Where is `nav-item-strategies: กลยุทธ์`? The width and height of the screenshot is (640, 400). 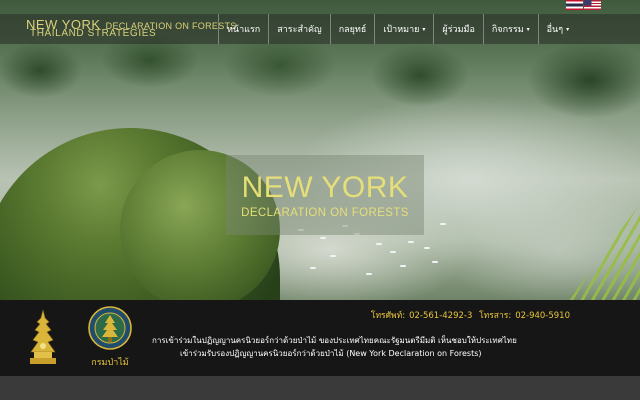 nav-item-strategies: กลยุทธ์ is located at coordinates (352, 29).